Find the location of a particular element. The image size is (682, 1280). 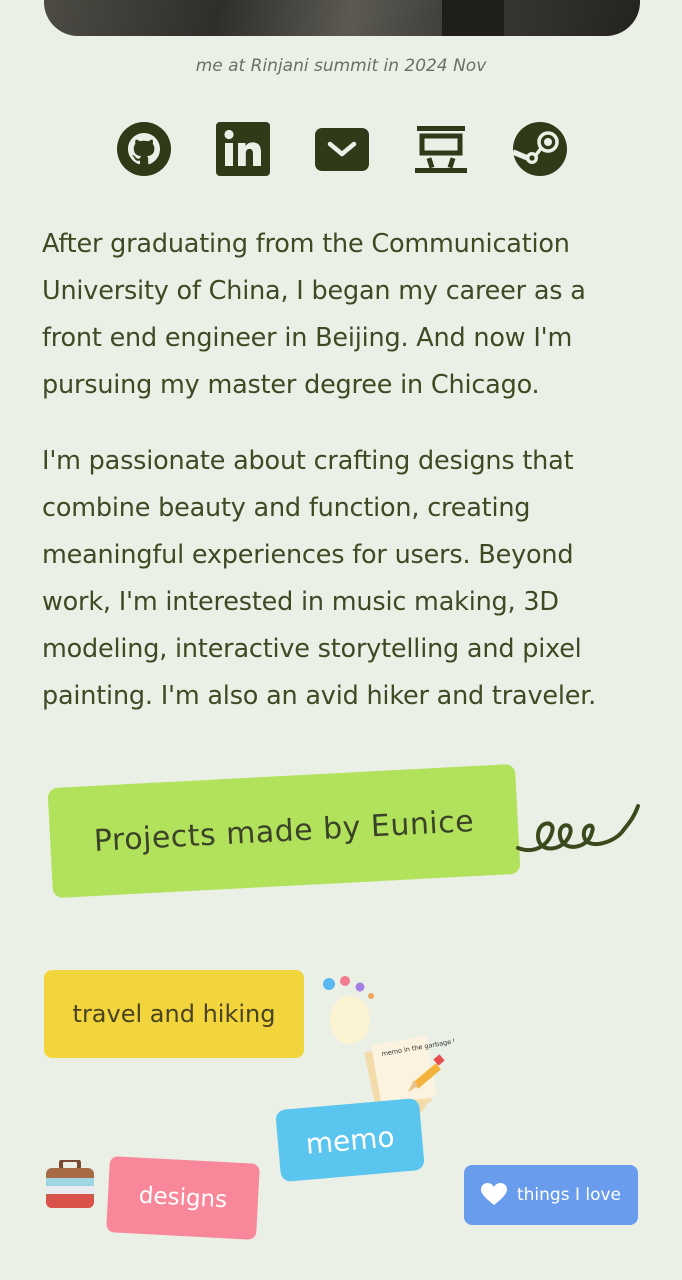

designs-label: designs is located at coordinates (183, 1198).